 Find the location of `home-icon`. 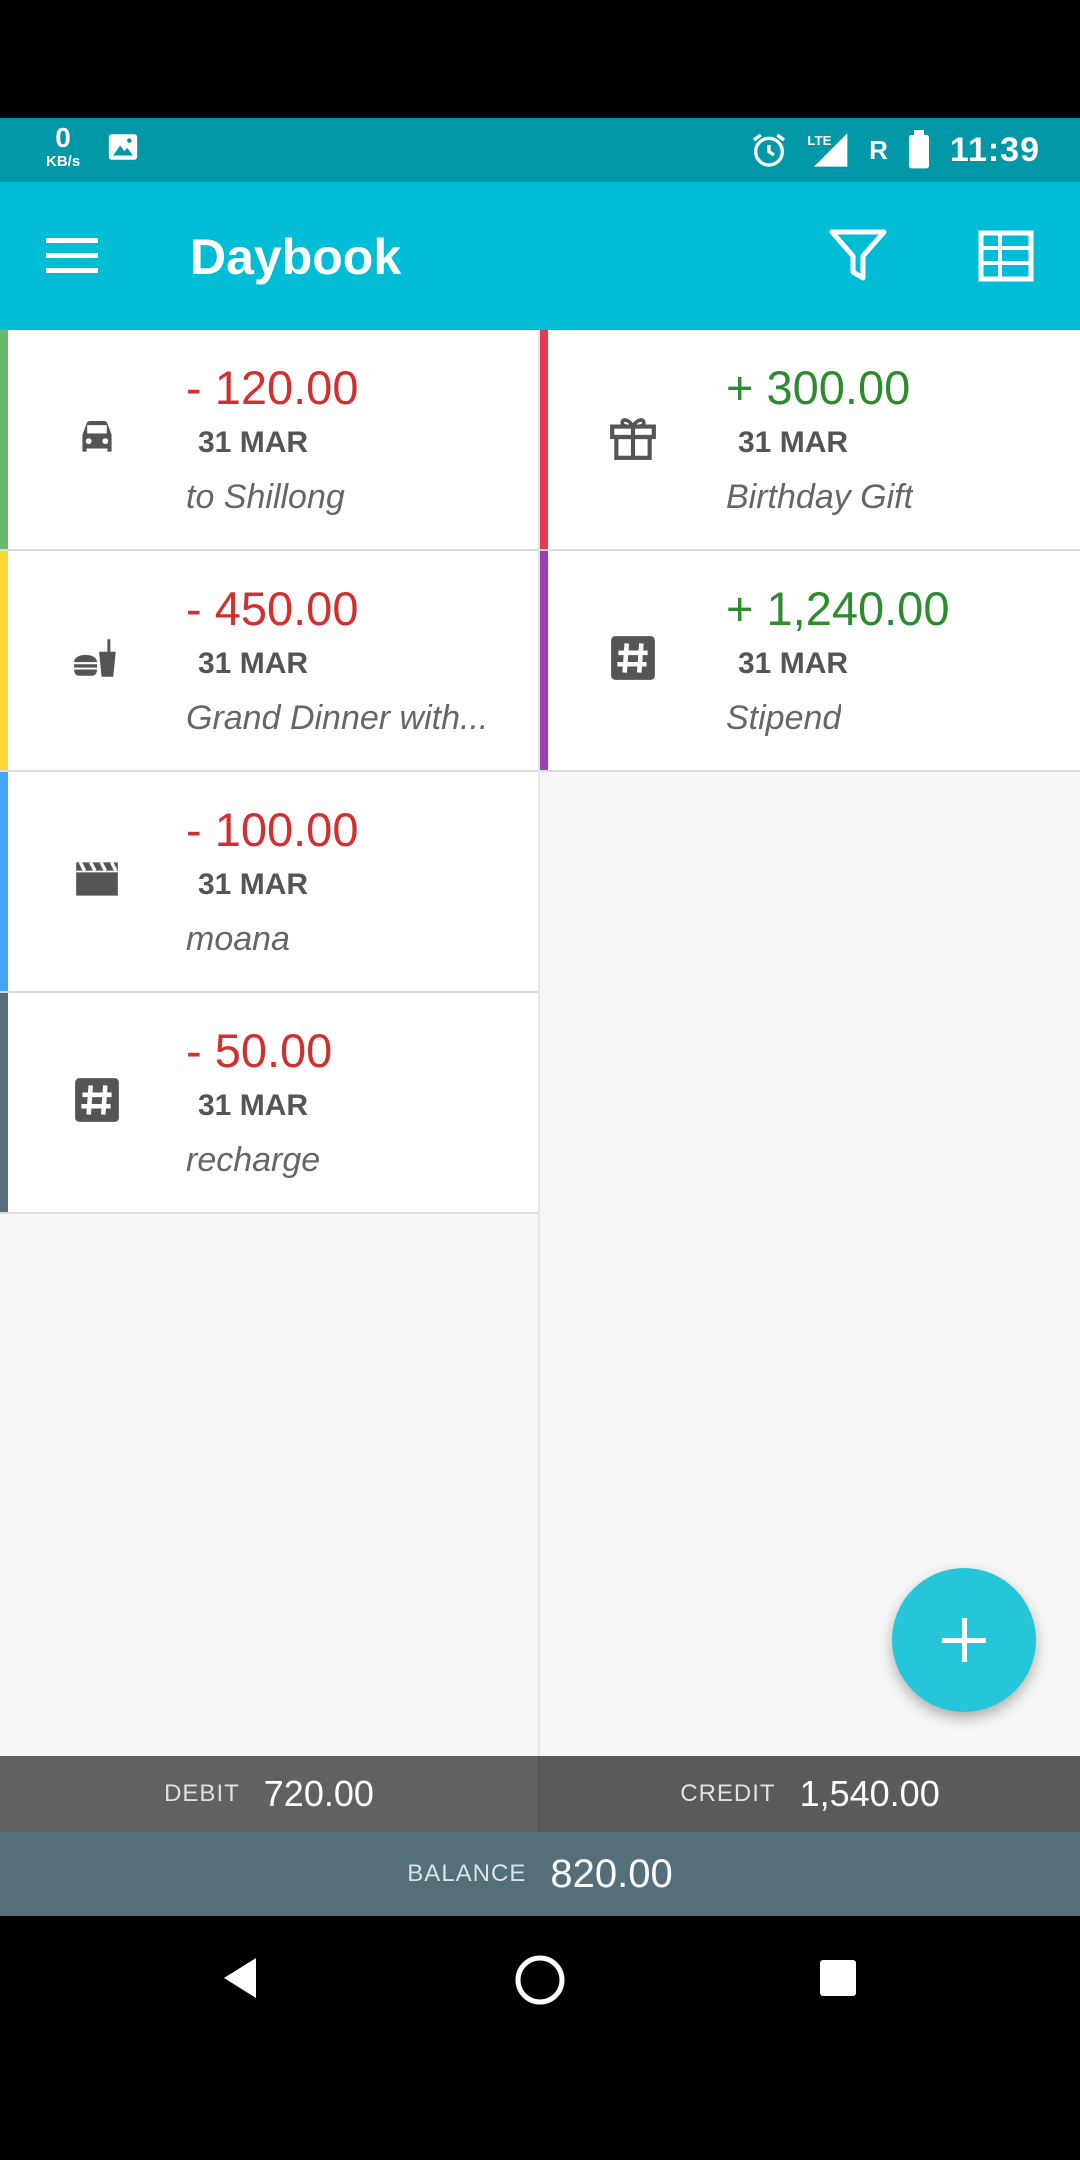

home-icon is located at coordinates (540, 1980).